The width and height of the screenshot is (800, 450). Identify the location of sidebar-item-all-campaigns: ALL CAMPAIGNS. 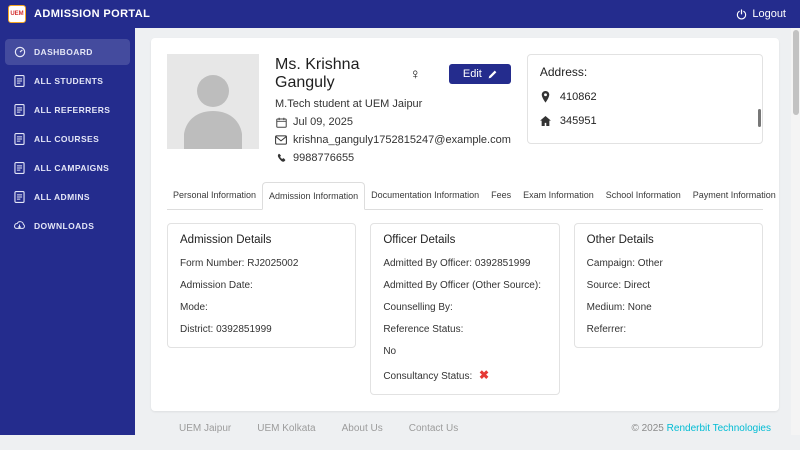
(67, 168).